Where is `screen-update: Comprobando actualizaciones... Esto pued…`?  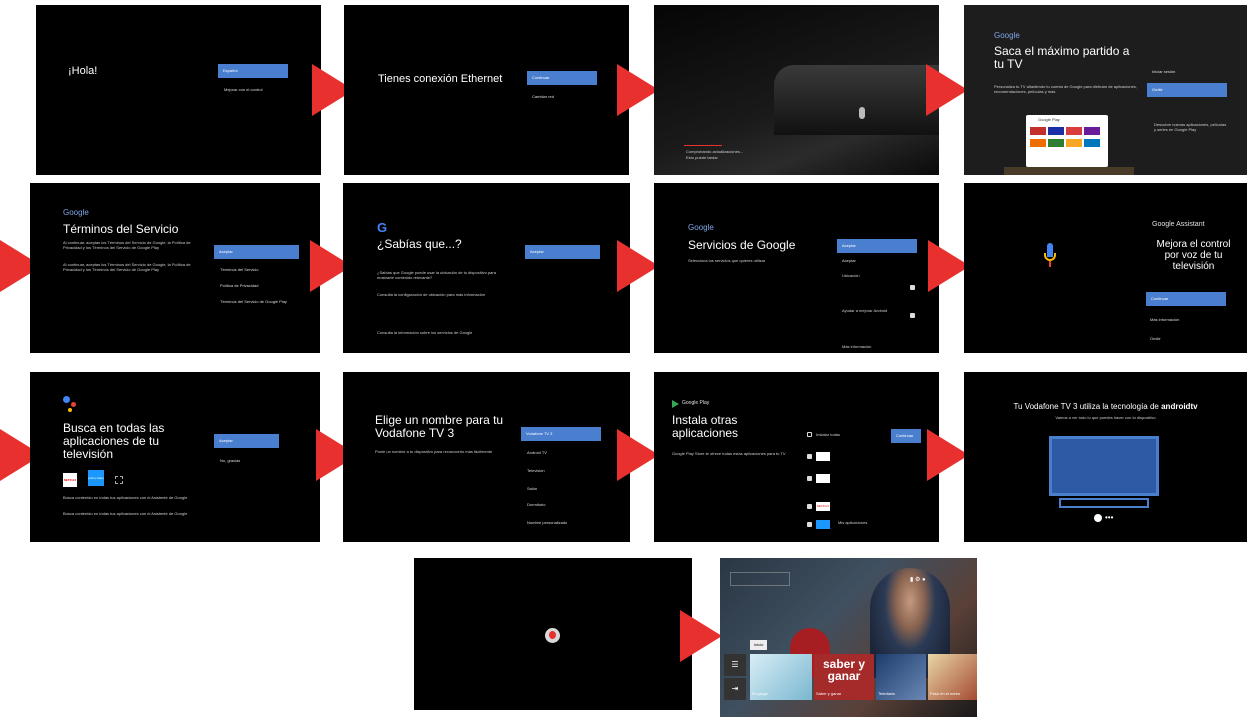
screen-update: Comprobando actualizaciones... Esto pued… is located at coordinates (796, 90).